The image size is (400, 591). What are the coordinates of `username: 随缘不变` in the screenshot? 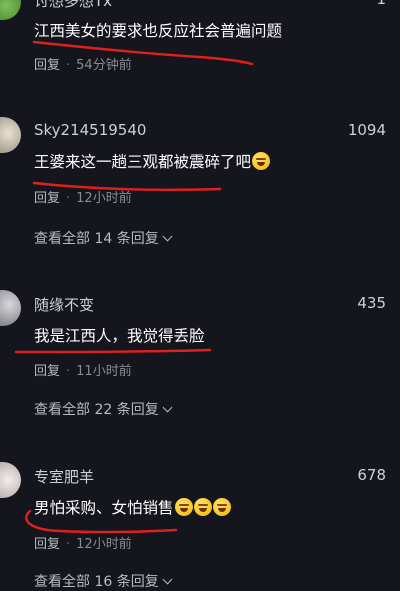 It's located at (64, 304).